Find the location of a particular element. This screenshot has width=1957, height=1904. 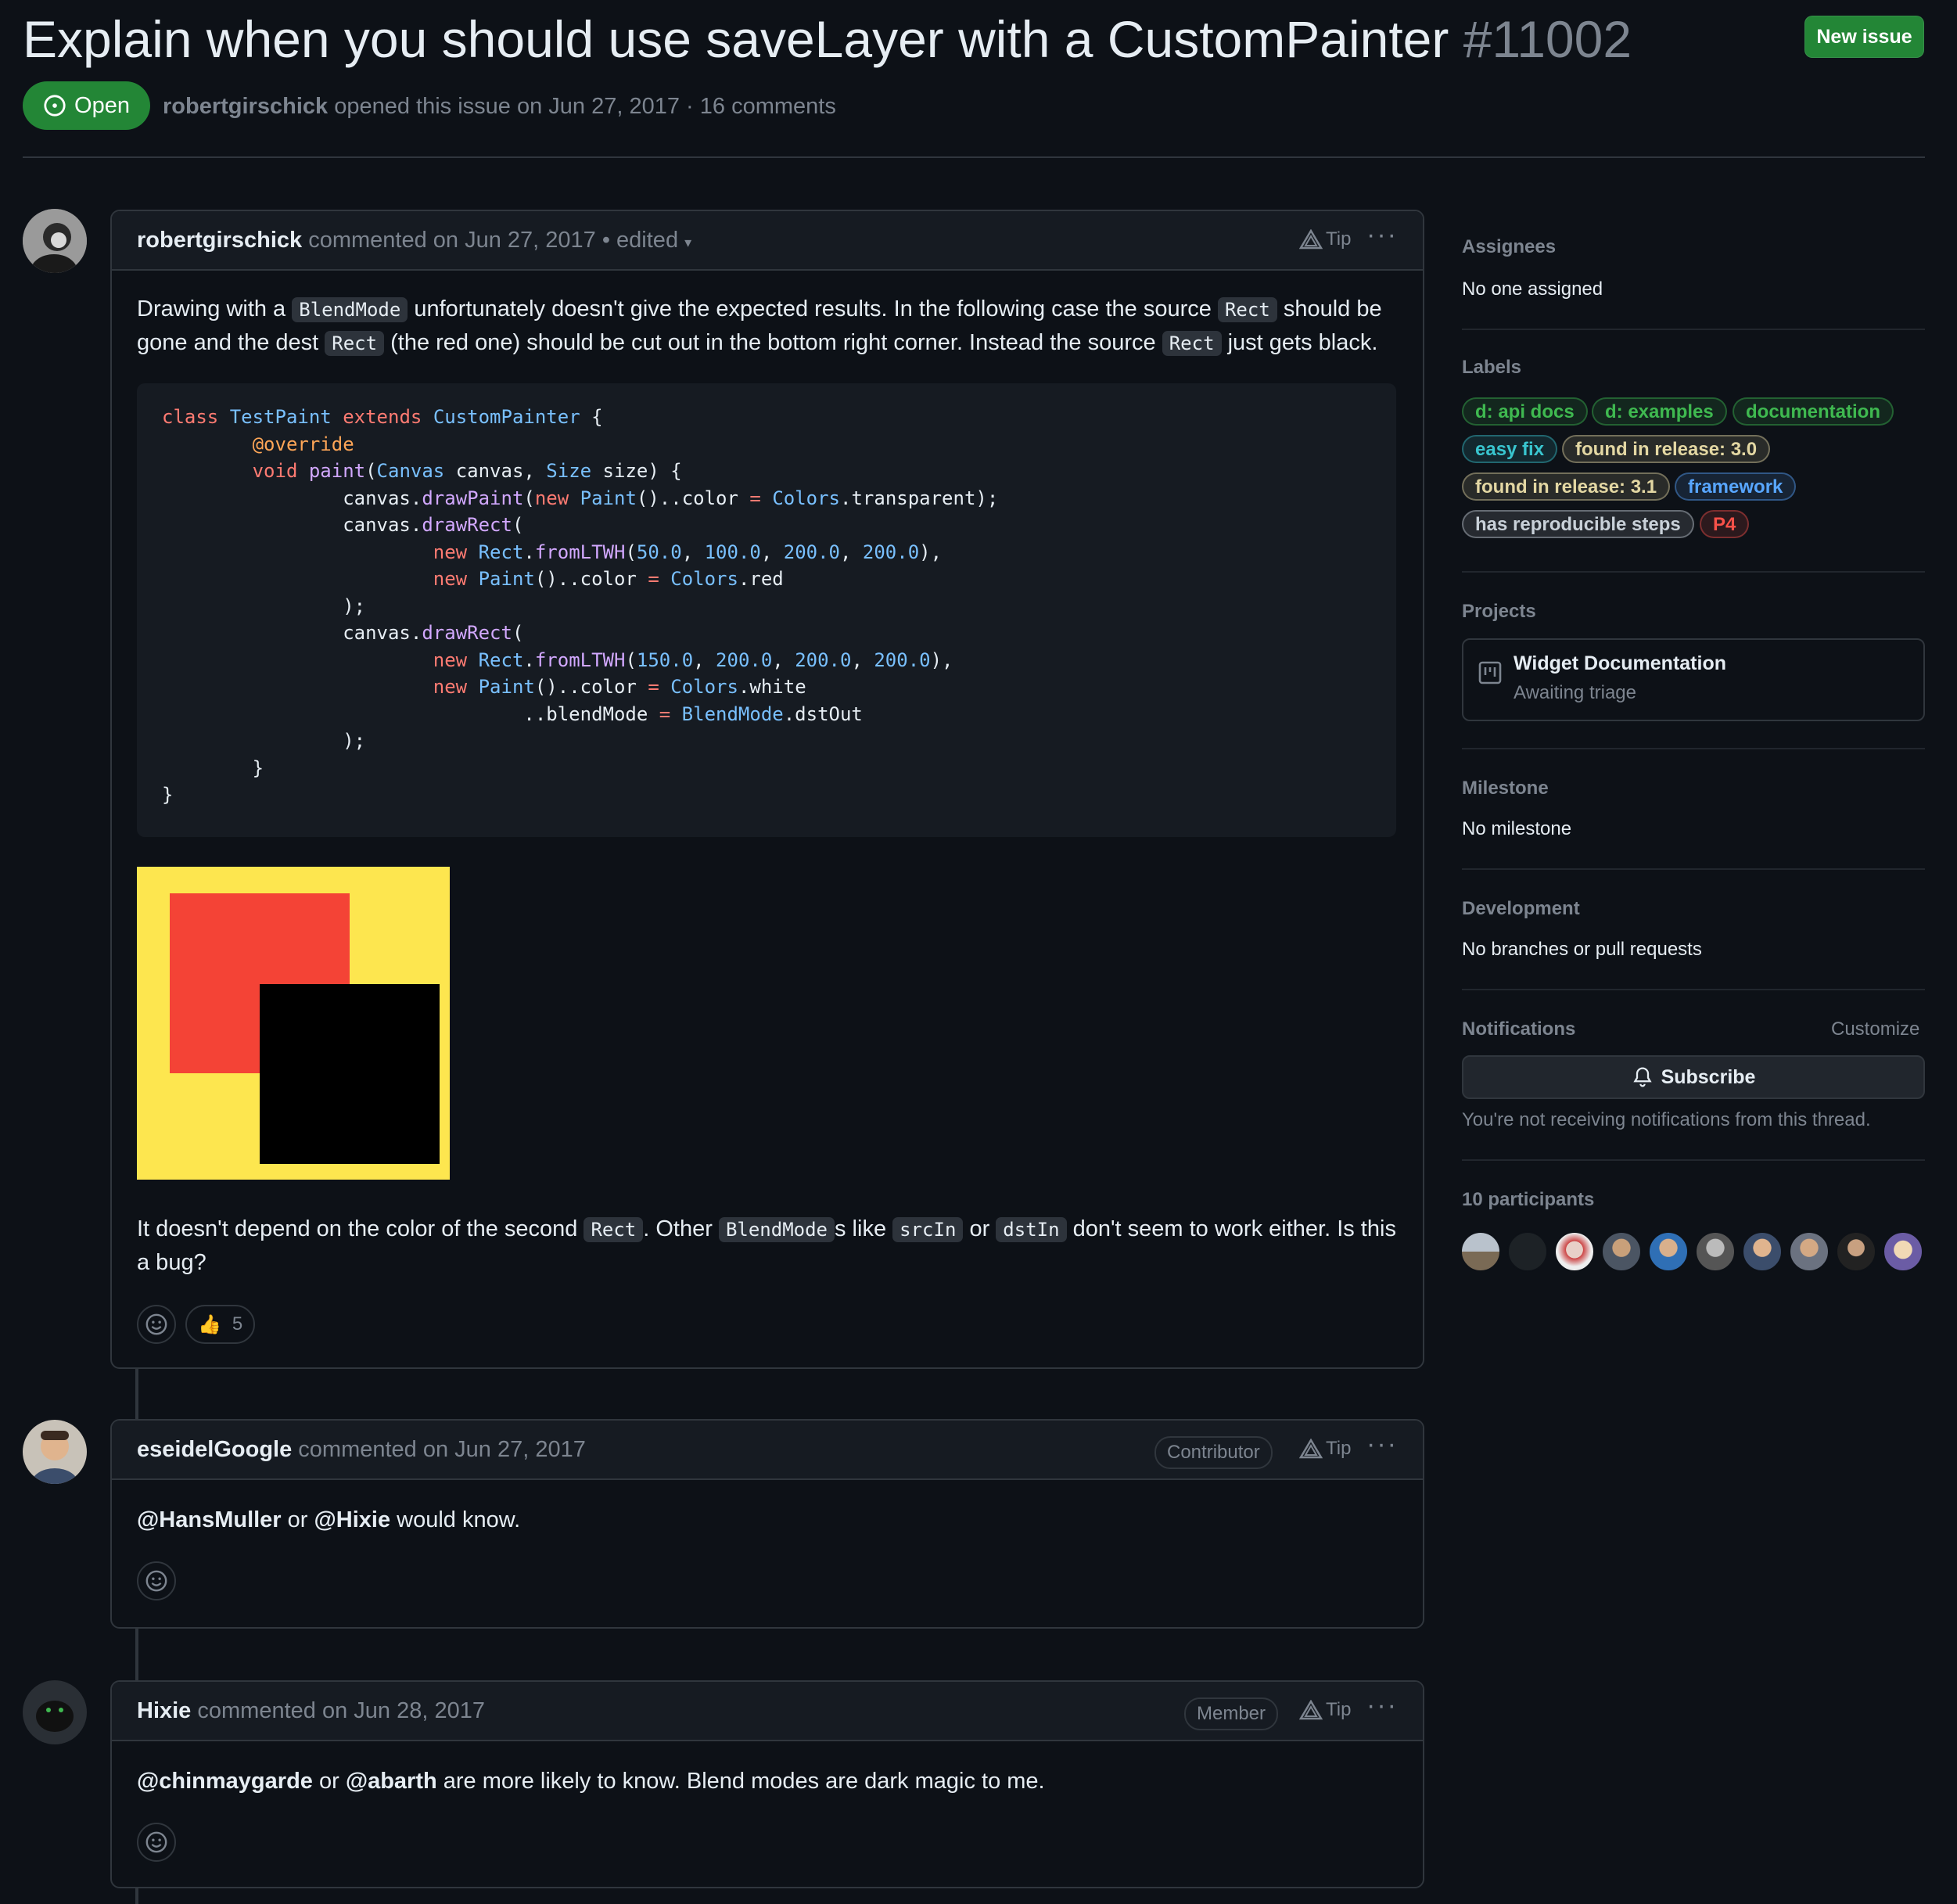

status-badge: Open is located at coordinates (86, 105).